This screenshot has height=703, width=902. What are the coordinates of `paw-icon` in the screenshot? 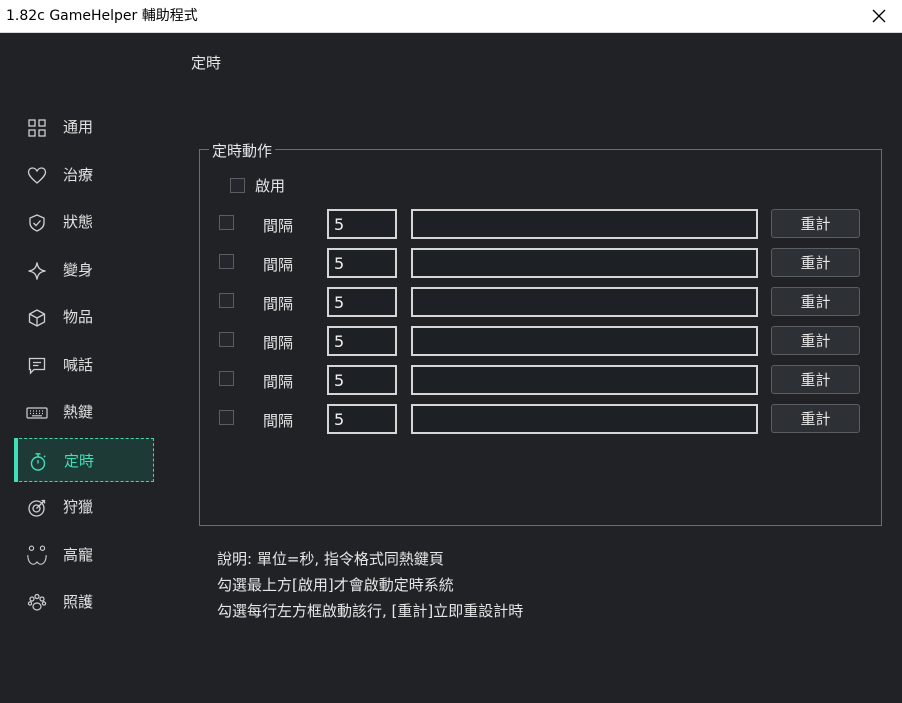 It's located at (37, 603).